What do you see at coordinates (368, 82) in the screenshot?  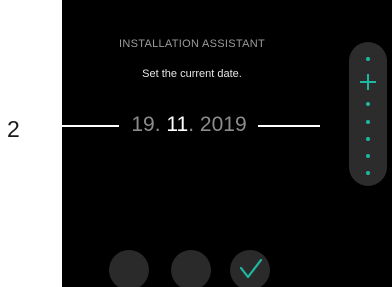 I see `plus-icon` at bounding box center [368, 82].